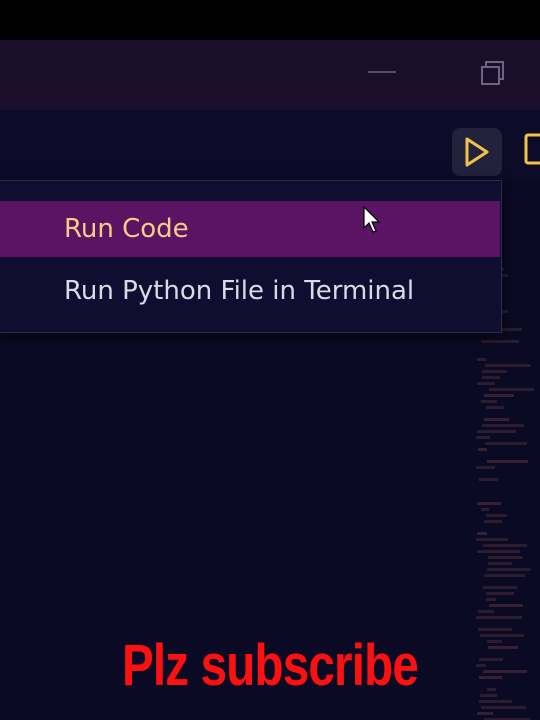 This screenshot has width=540, height=720. What do you see at coordinates (250, 229) in the screenshot?
I see `menu-item-run-code: Run Code` at bounding box center [250, 229].